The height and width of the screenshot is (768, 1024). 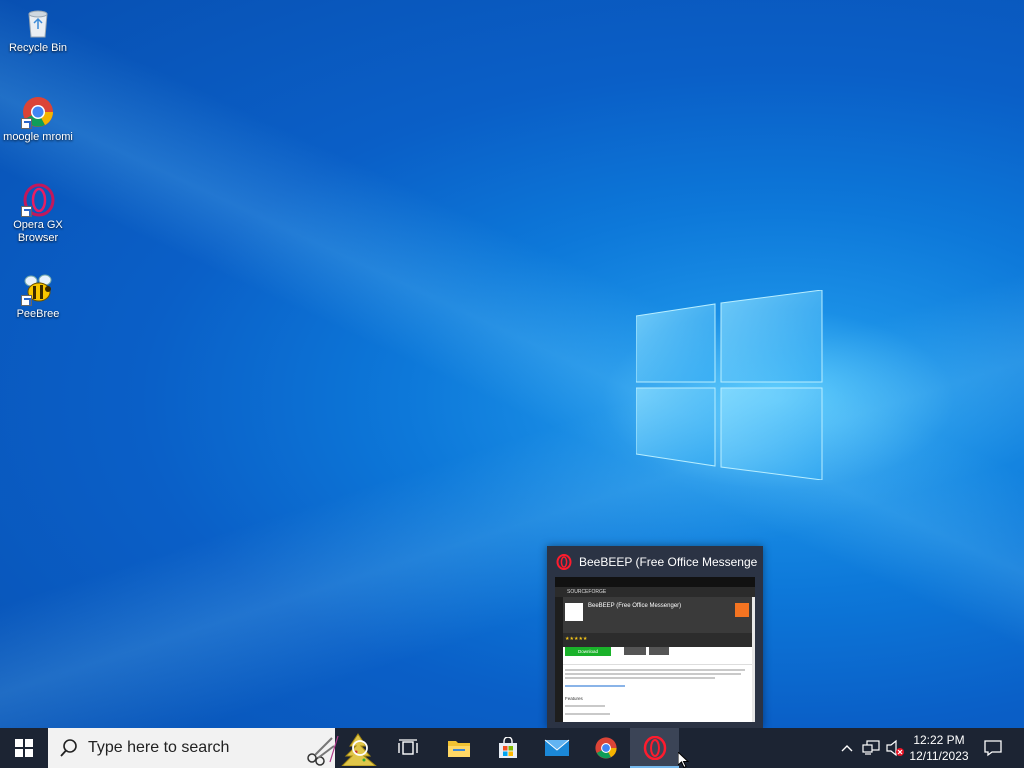 I want to click on action-center-button, so click(x=993, y=748).